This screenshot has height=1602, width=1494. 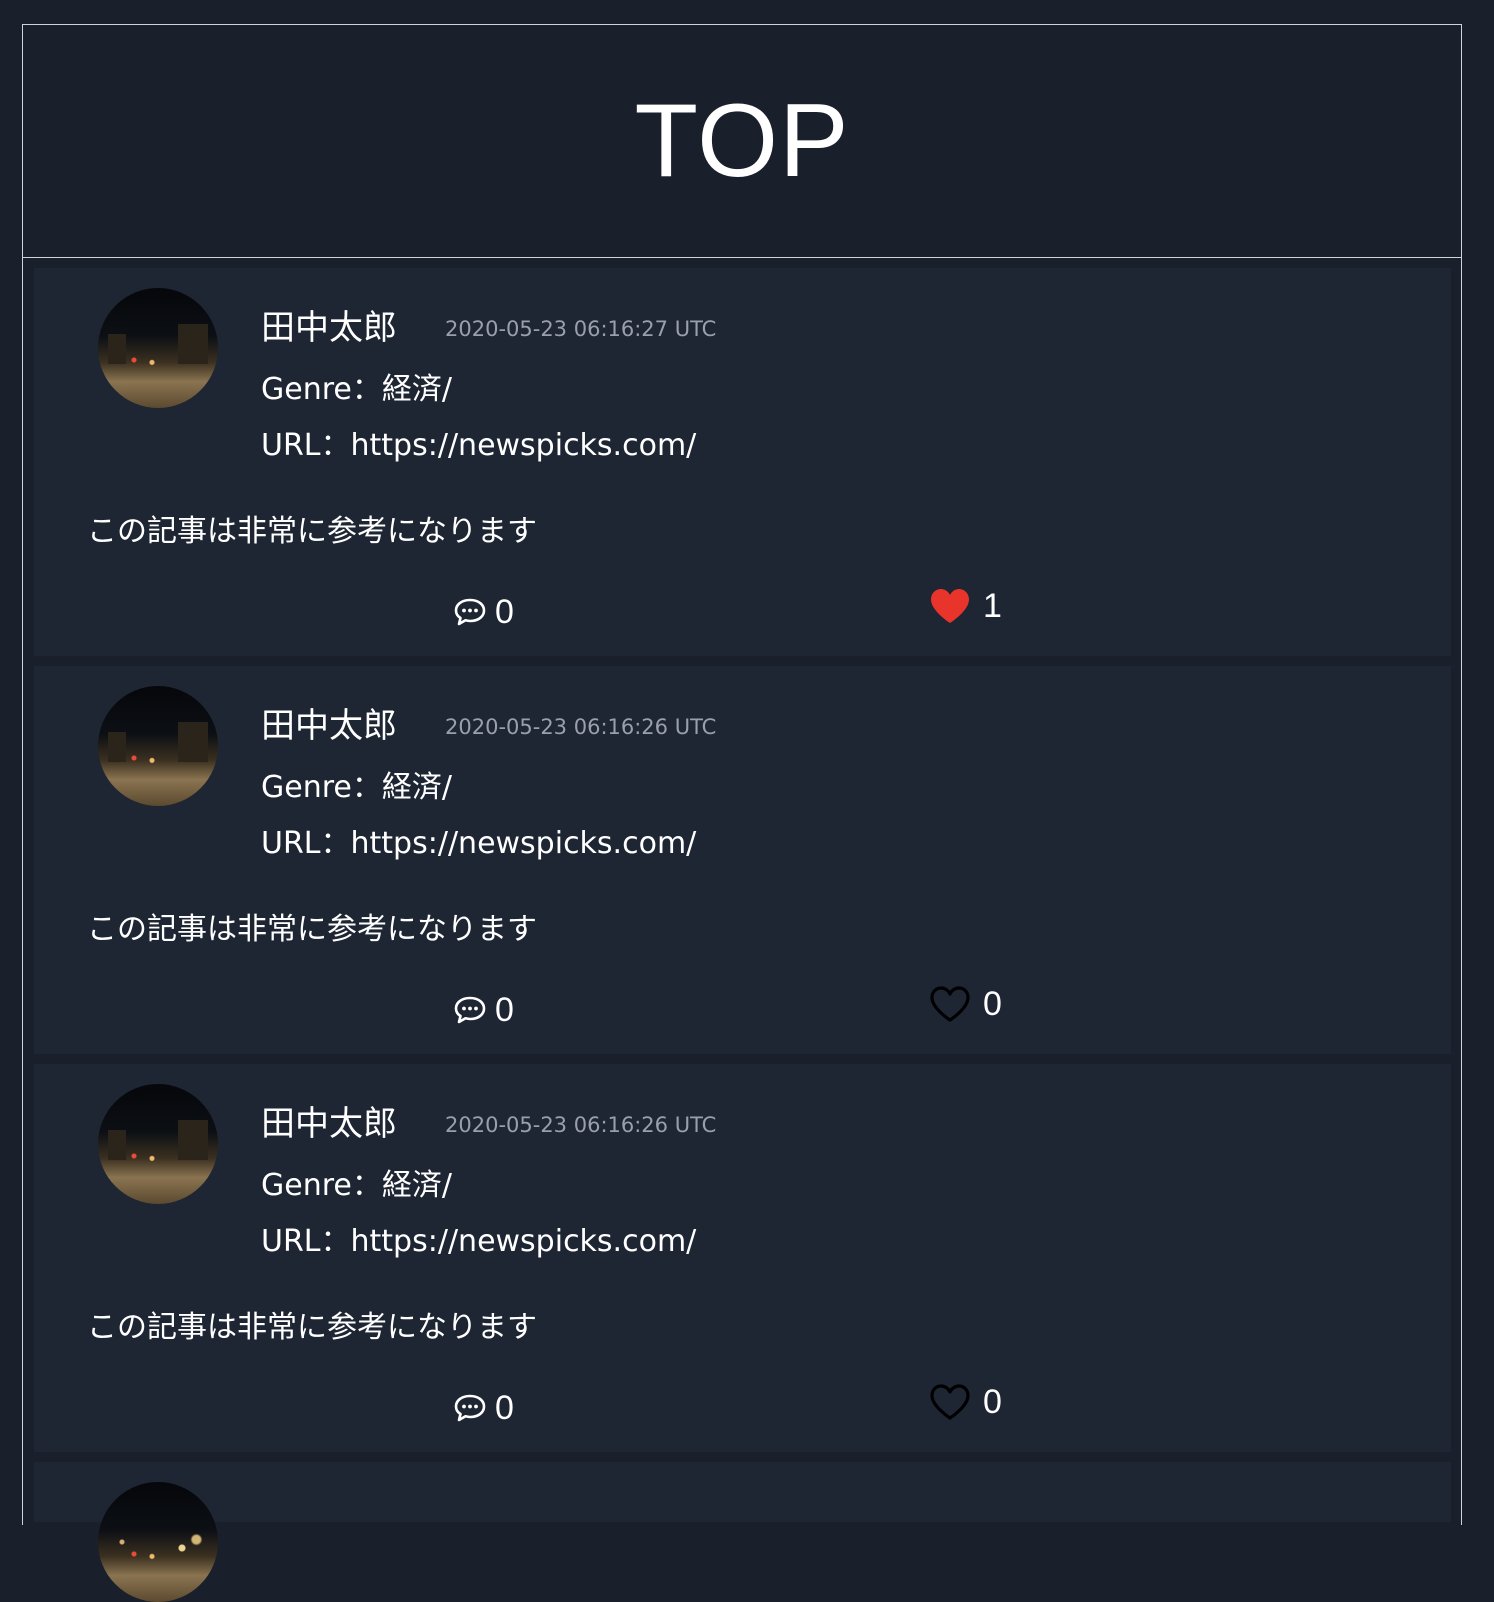 I want to click on like-button: 1, so click(x=965, y=606).